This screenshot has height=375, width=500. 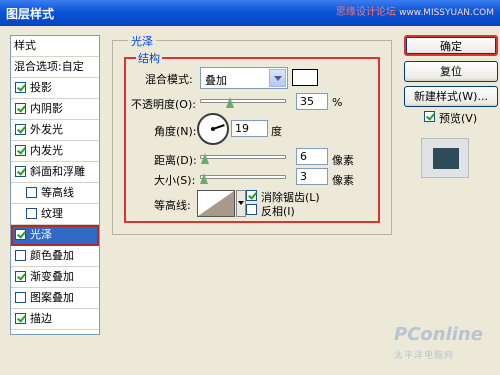 I want to click on window-title: 图层样式, so click(x=30, y=14).